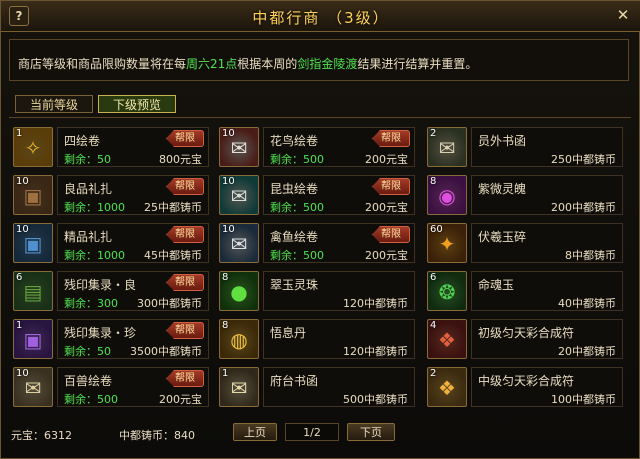 The height and width of the screenshot is (459, 640). I want to click on item-info: 残印集录・珍 帮限 剩余：50 3500中都铸币, so click(133, 339).